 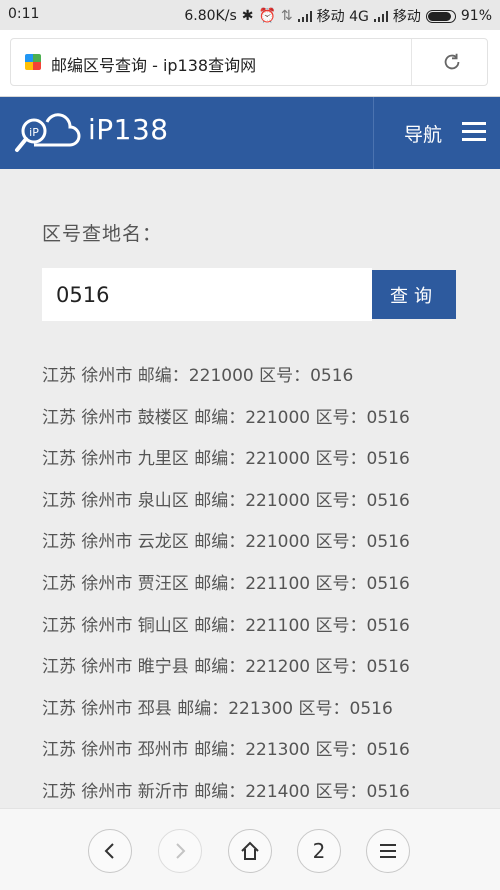 I want to click on status-bar: 0:11 6.80K/s ✱ ⏰ ⇅ 移动 4G 移动 91%, so click(x=250, y=15).